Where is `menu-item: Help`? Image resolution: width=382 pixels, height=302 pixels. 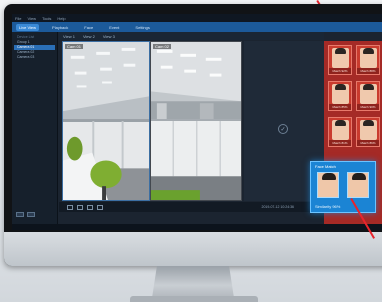 menu-item: Help is located at coordinates (61, 18).